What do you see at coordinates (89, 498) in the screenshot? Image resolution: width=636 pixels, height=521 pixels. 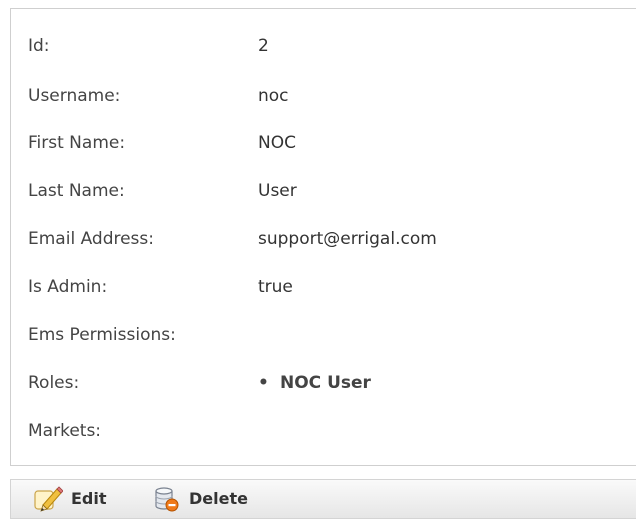 I see `edit-button-label: Edit` at bounding box center [89, 498].